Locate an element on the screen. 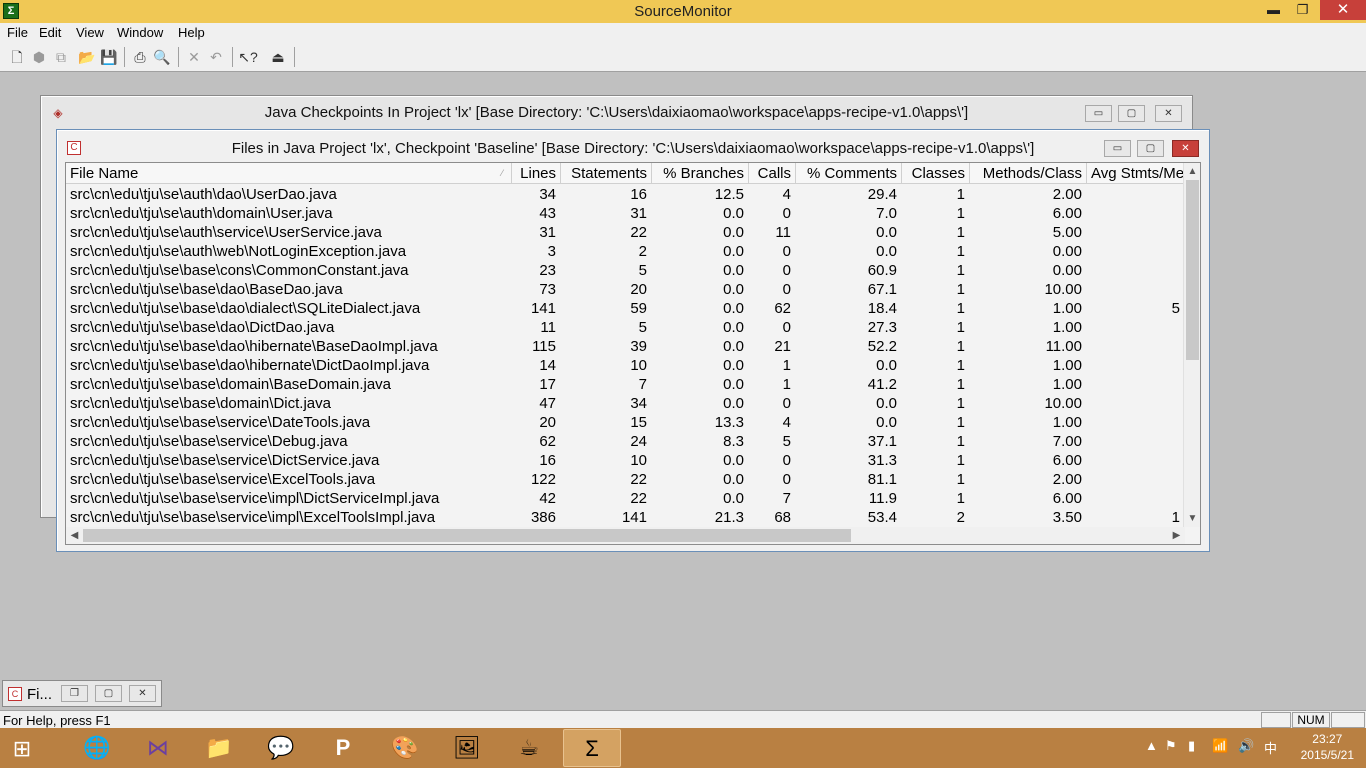 This screenshot has width=1366, height=768. menu-file: File is located at coordinates (17, 32).